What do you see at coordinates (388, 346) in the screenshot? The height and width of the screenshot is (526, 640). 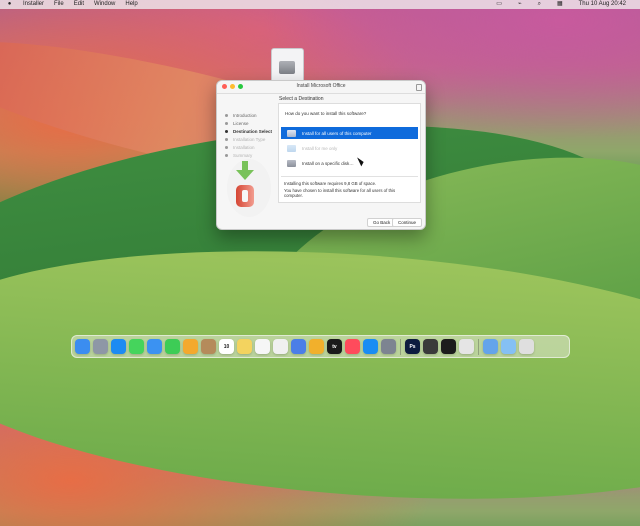 I see `settings-icon` at bounding box center [388, 346].